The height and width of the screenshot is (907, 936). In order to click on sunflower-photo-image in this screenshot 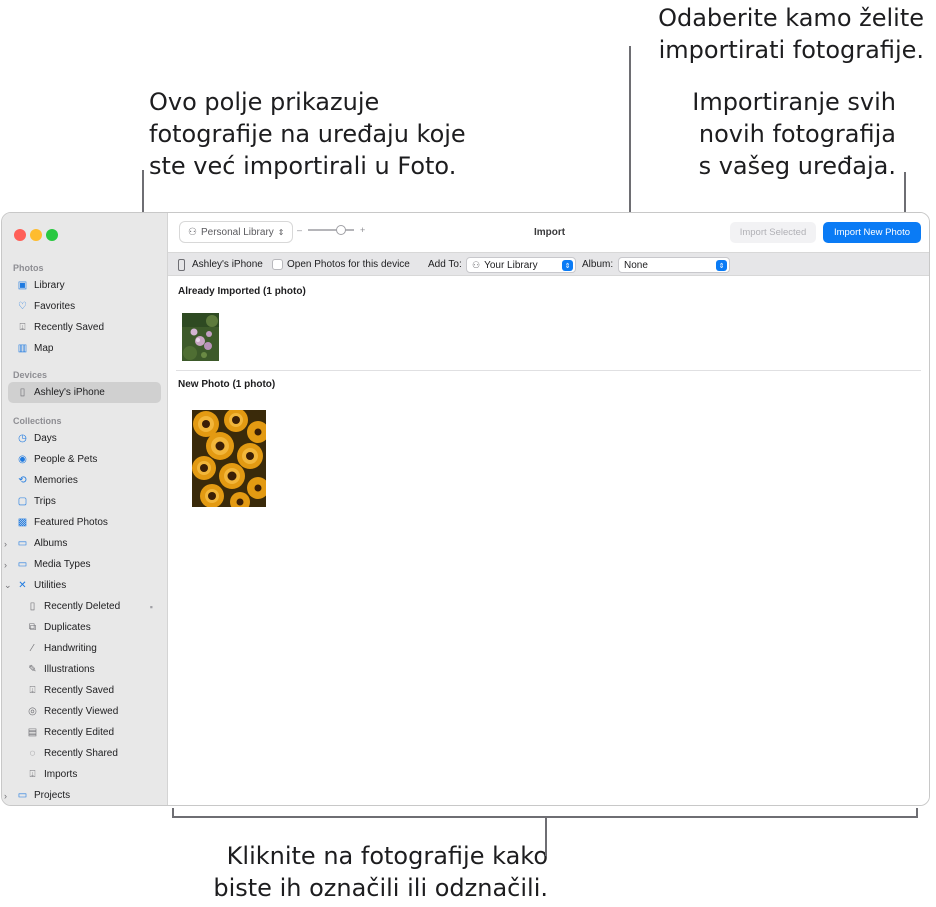, I will do `click(229, 458)`.